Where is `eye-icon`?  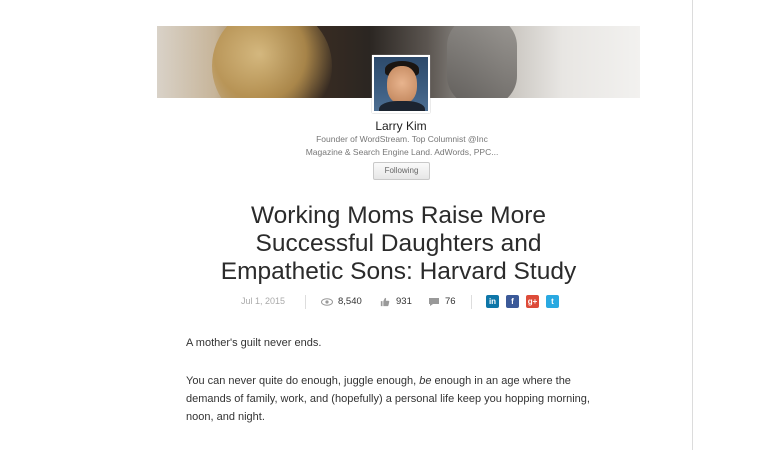 eye-icon is located at coordinates (327, 301).